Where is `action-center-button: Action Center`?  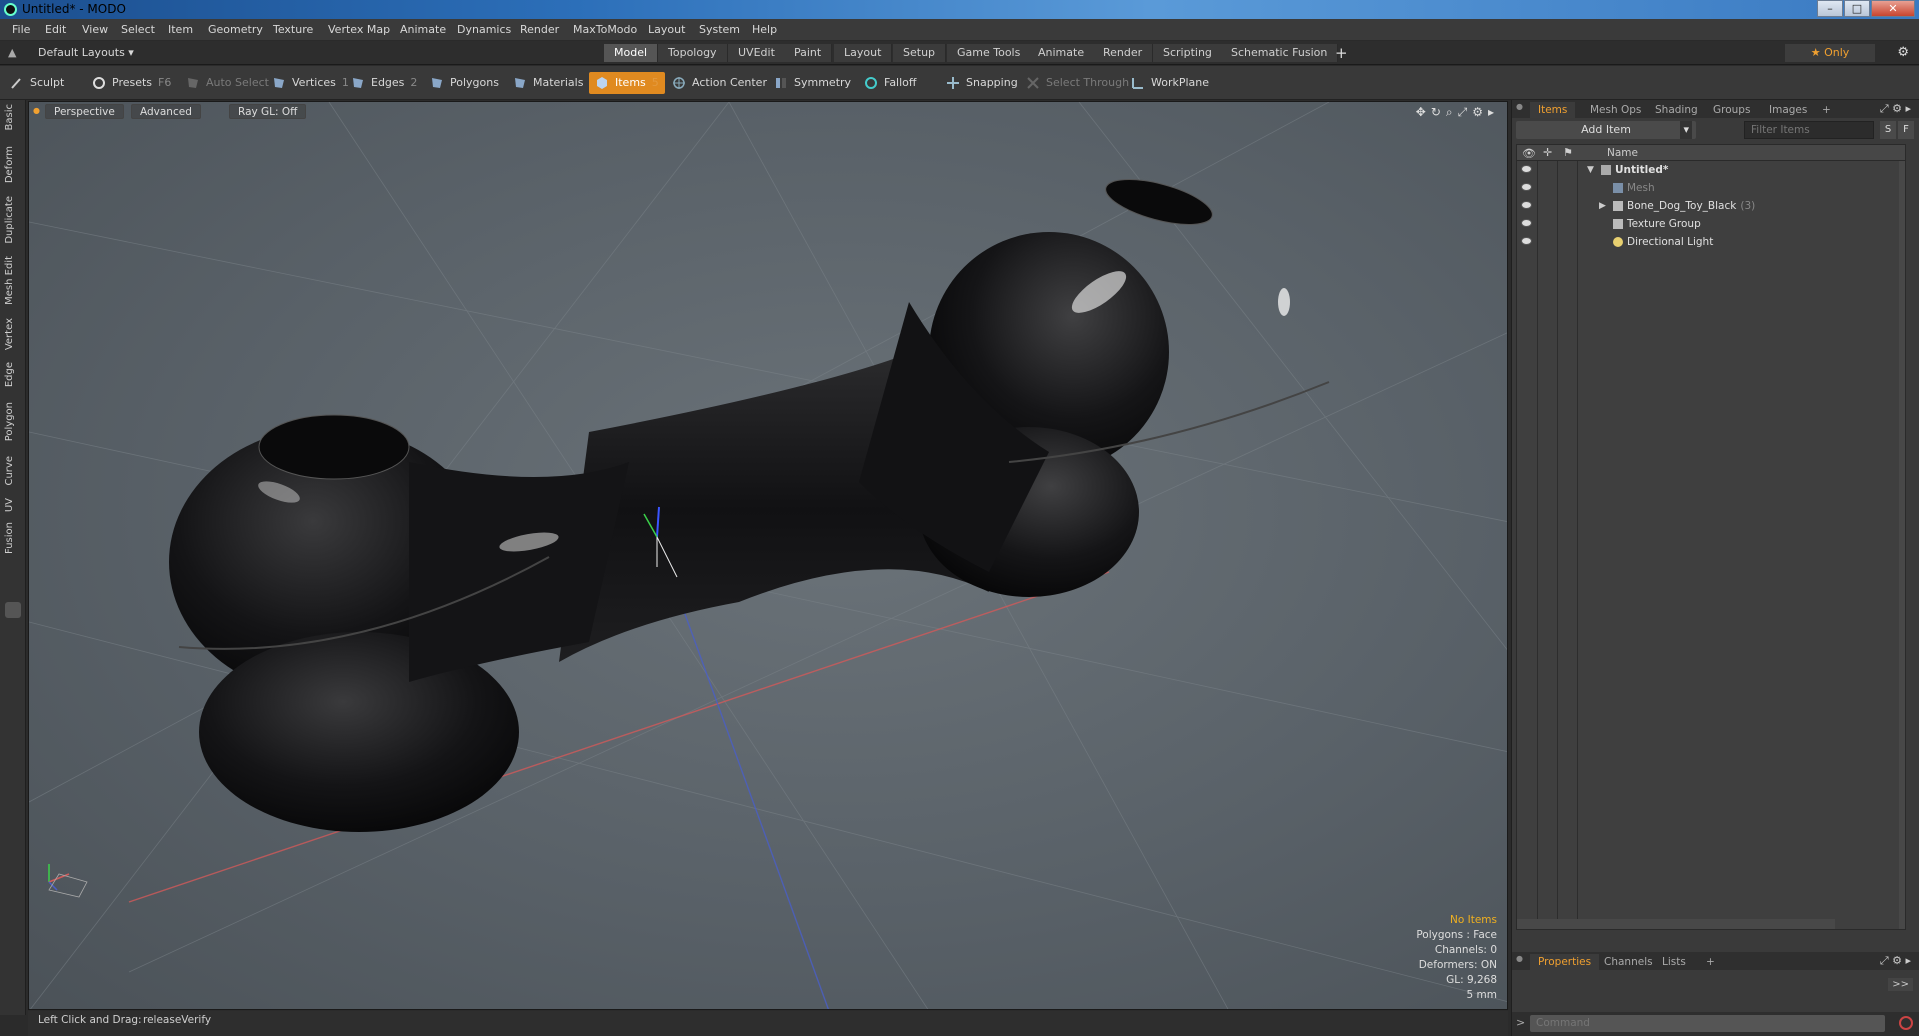
action-center-button: Action Center is located at coordinates (719, 83).